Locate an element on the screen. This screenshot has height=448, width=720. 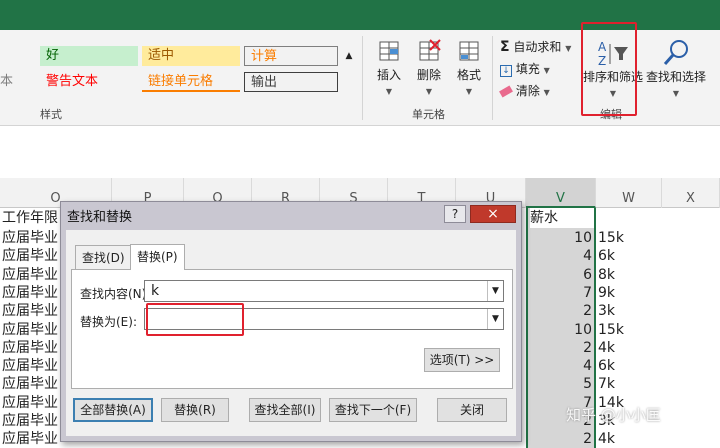
help-button: ? is located at coordinates (455, 214).